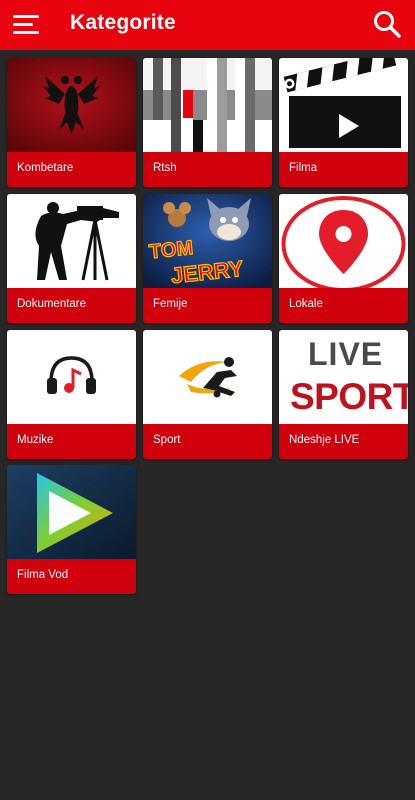 This screenshot has height=800, width=415. I want to click on search-icon, so click(387, 24).